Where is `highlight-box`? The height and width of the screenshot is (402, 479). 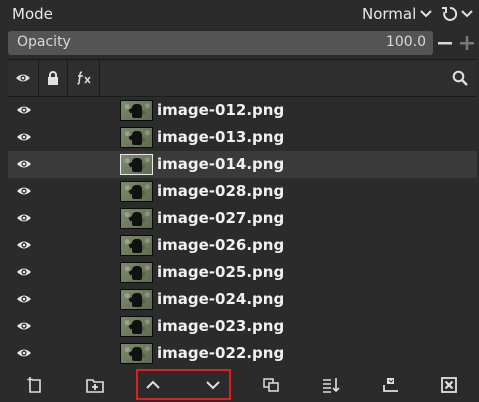
highlight-box is located at coordinates (183, 384).